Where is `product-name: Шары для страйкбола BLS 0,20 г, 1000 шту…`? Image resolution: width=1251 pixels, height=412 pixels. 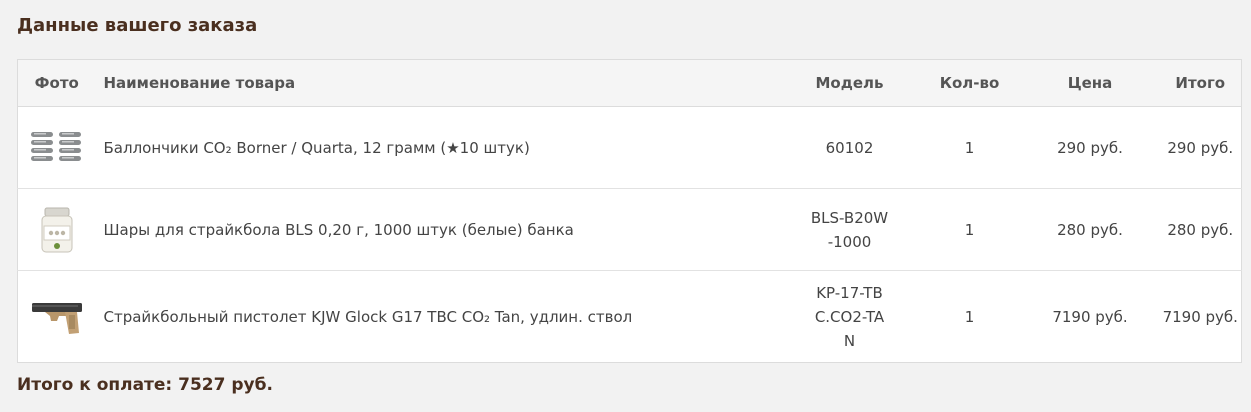
product-name: Шары для страйкбола BLS 0,20 г, 1000 шту… is located at coordinates (438, 229).